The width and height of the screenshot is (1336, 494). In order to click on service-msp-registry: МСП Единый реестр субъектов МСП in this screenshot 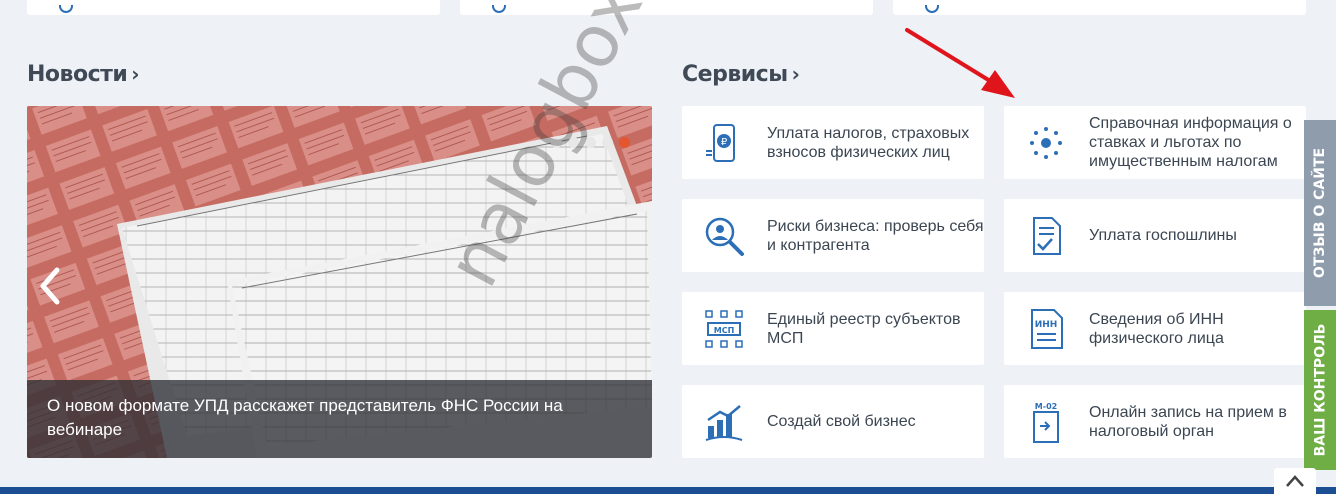, I will do `click(833, 328)`.